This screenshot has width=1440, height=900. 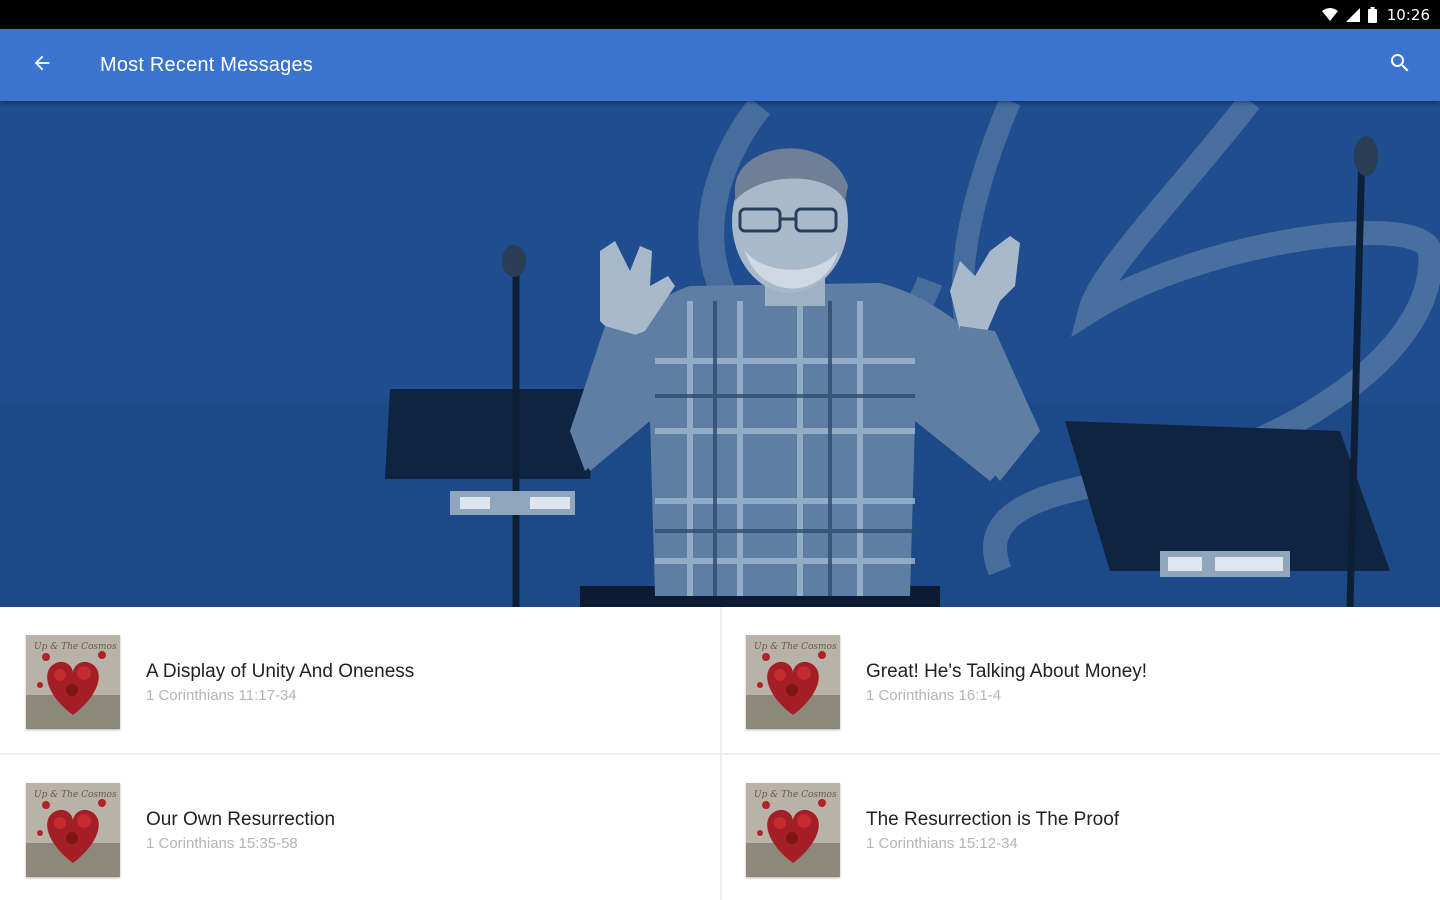 What do you see at coordinates (1352, 14) in the screenshot?
I see `signal-icon` at bounding box center [1352, 14].